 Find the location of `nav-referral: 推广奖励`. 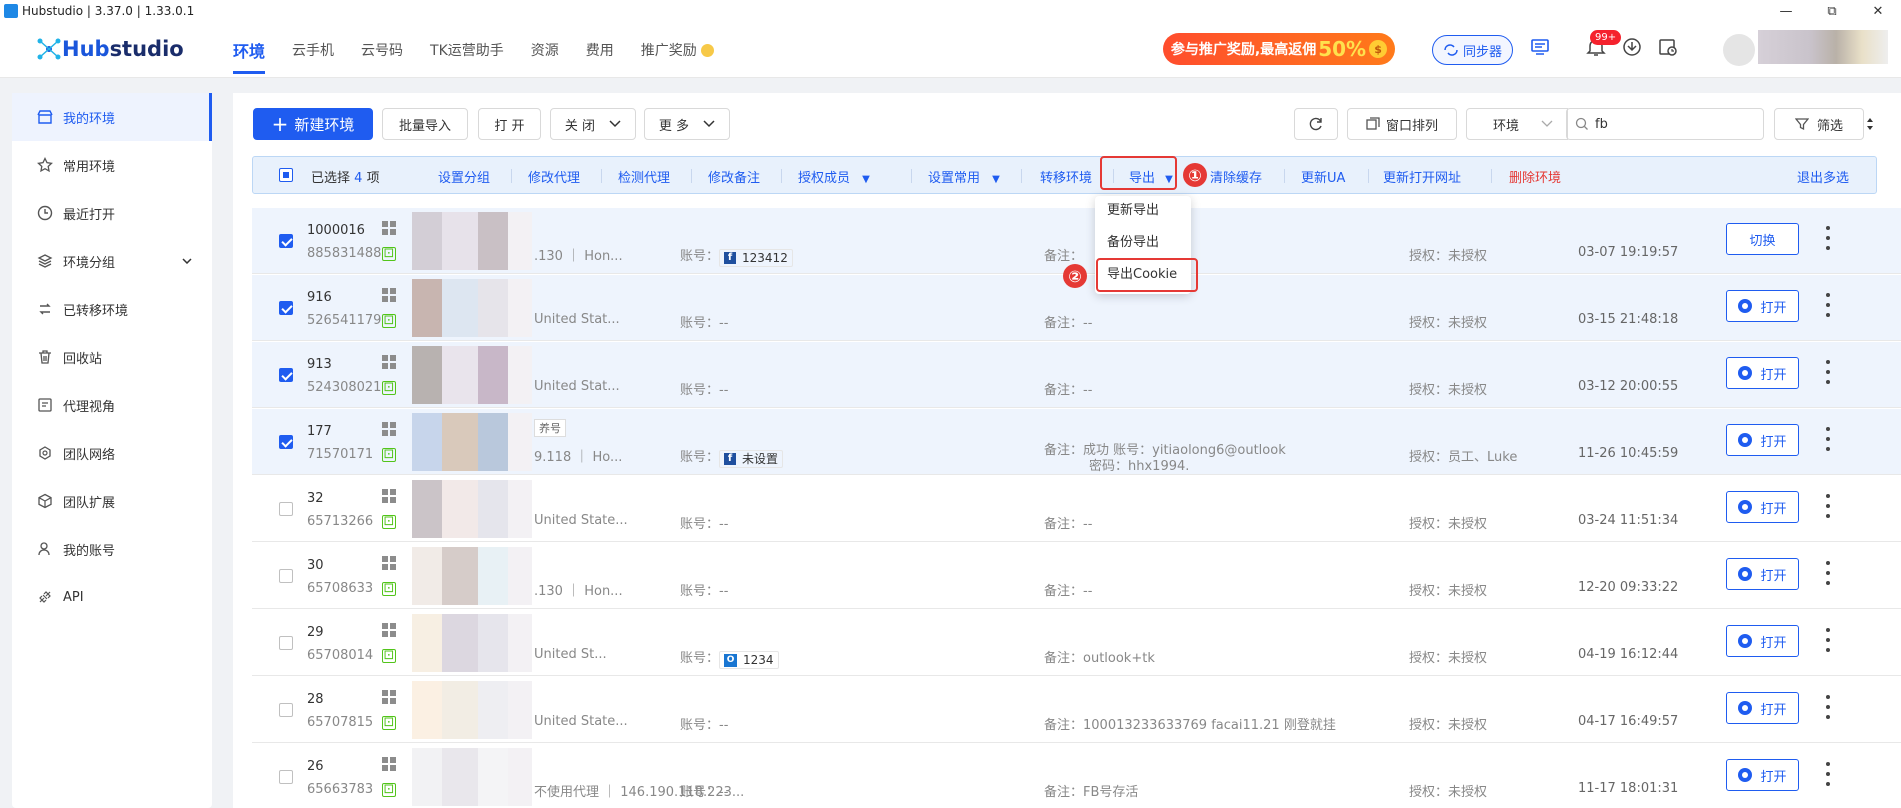

nav-referral: 推广奖励 is located at coordinates (677, 57).